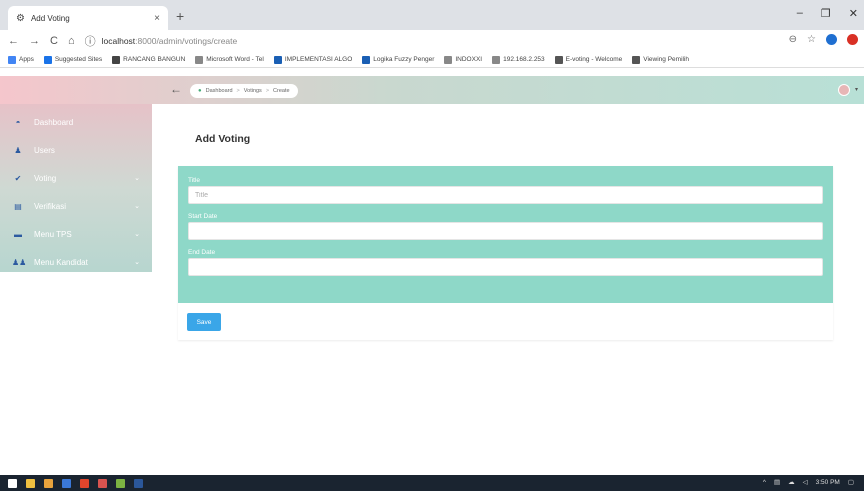 The image size is (864, 491). I want to click on chrome-icon, so click(84, 483).